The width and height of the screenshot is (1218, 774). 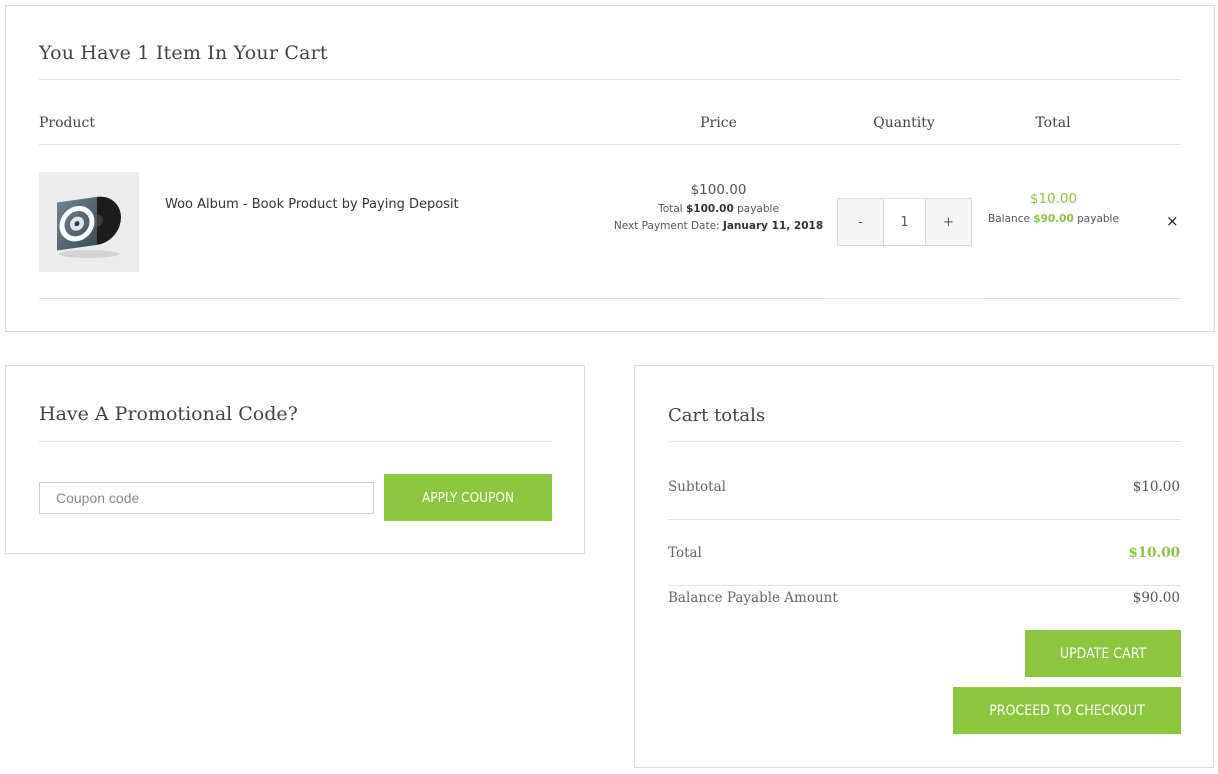 What do you see at coordinates (1154, 553) in the screenshot?
I see `total-value: $10.00` at bounding box center [1154, 553].